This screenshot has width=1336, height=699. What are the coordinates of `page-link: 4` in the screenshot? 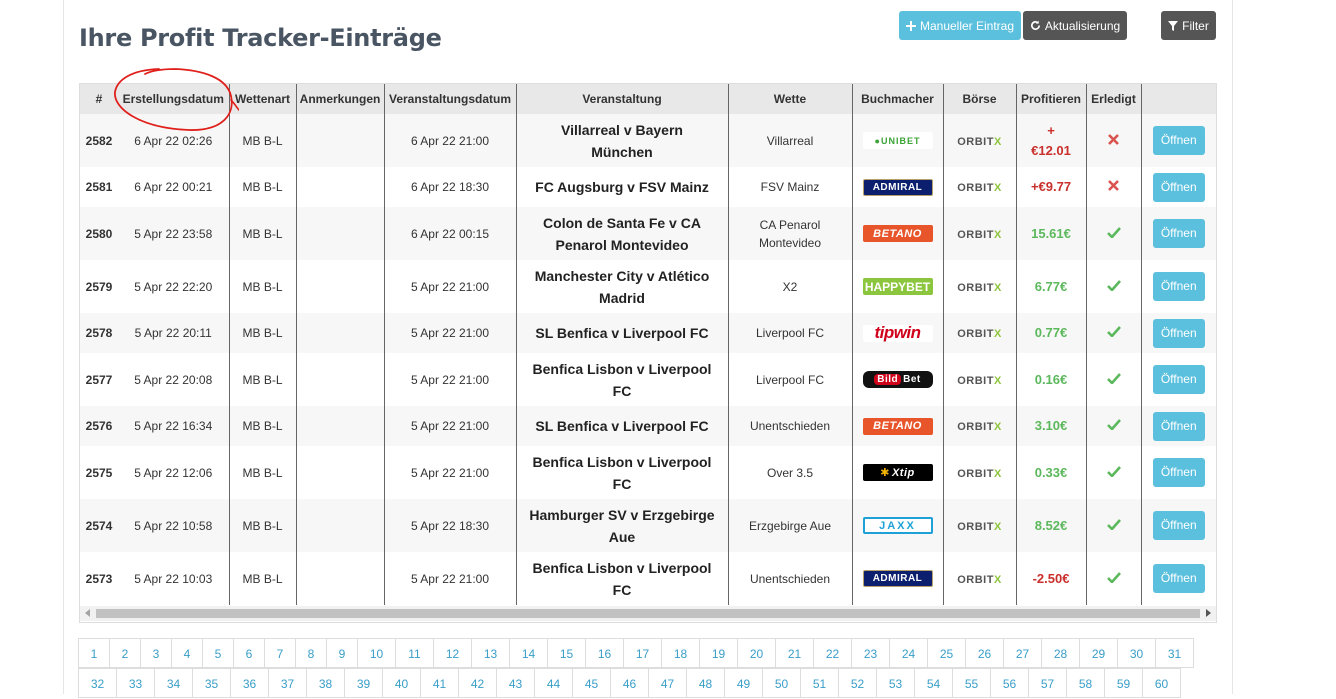 It's located at (187, 653).